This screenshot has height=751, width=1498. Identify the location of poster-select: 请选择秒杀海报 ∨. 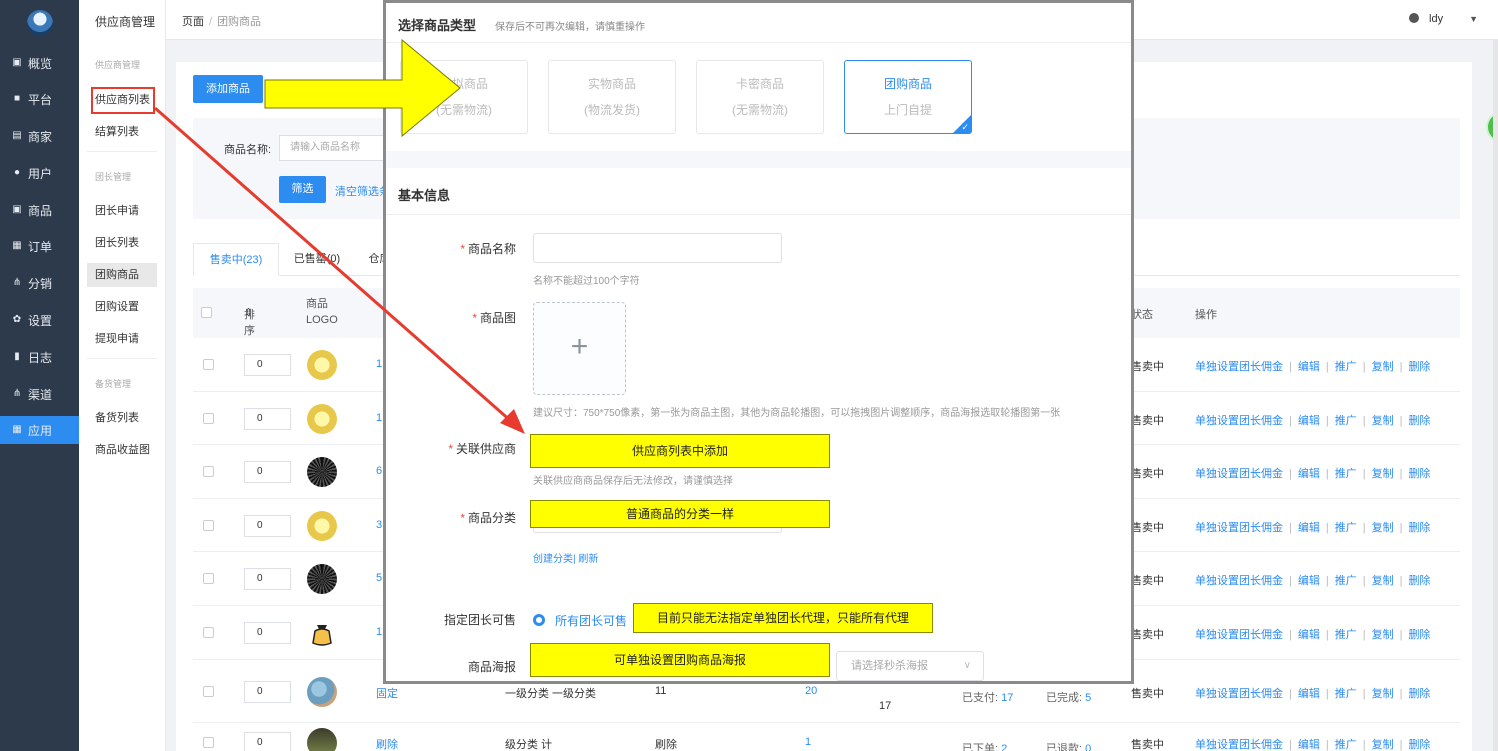
(910, 666).